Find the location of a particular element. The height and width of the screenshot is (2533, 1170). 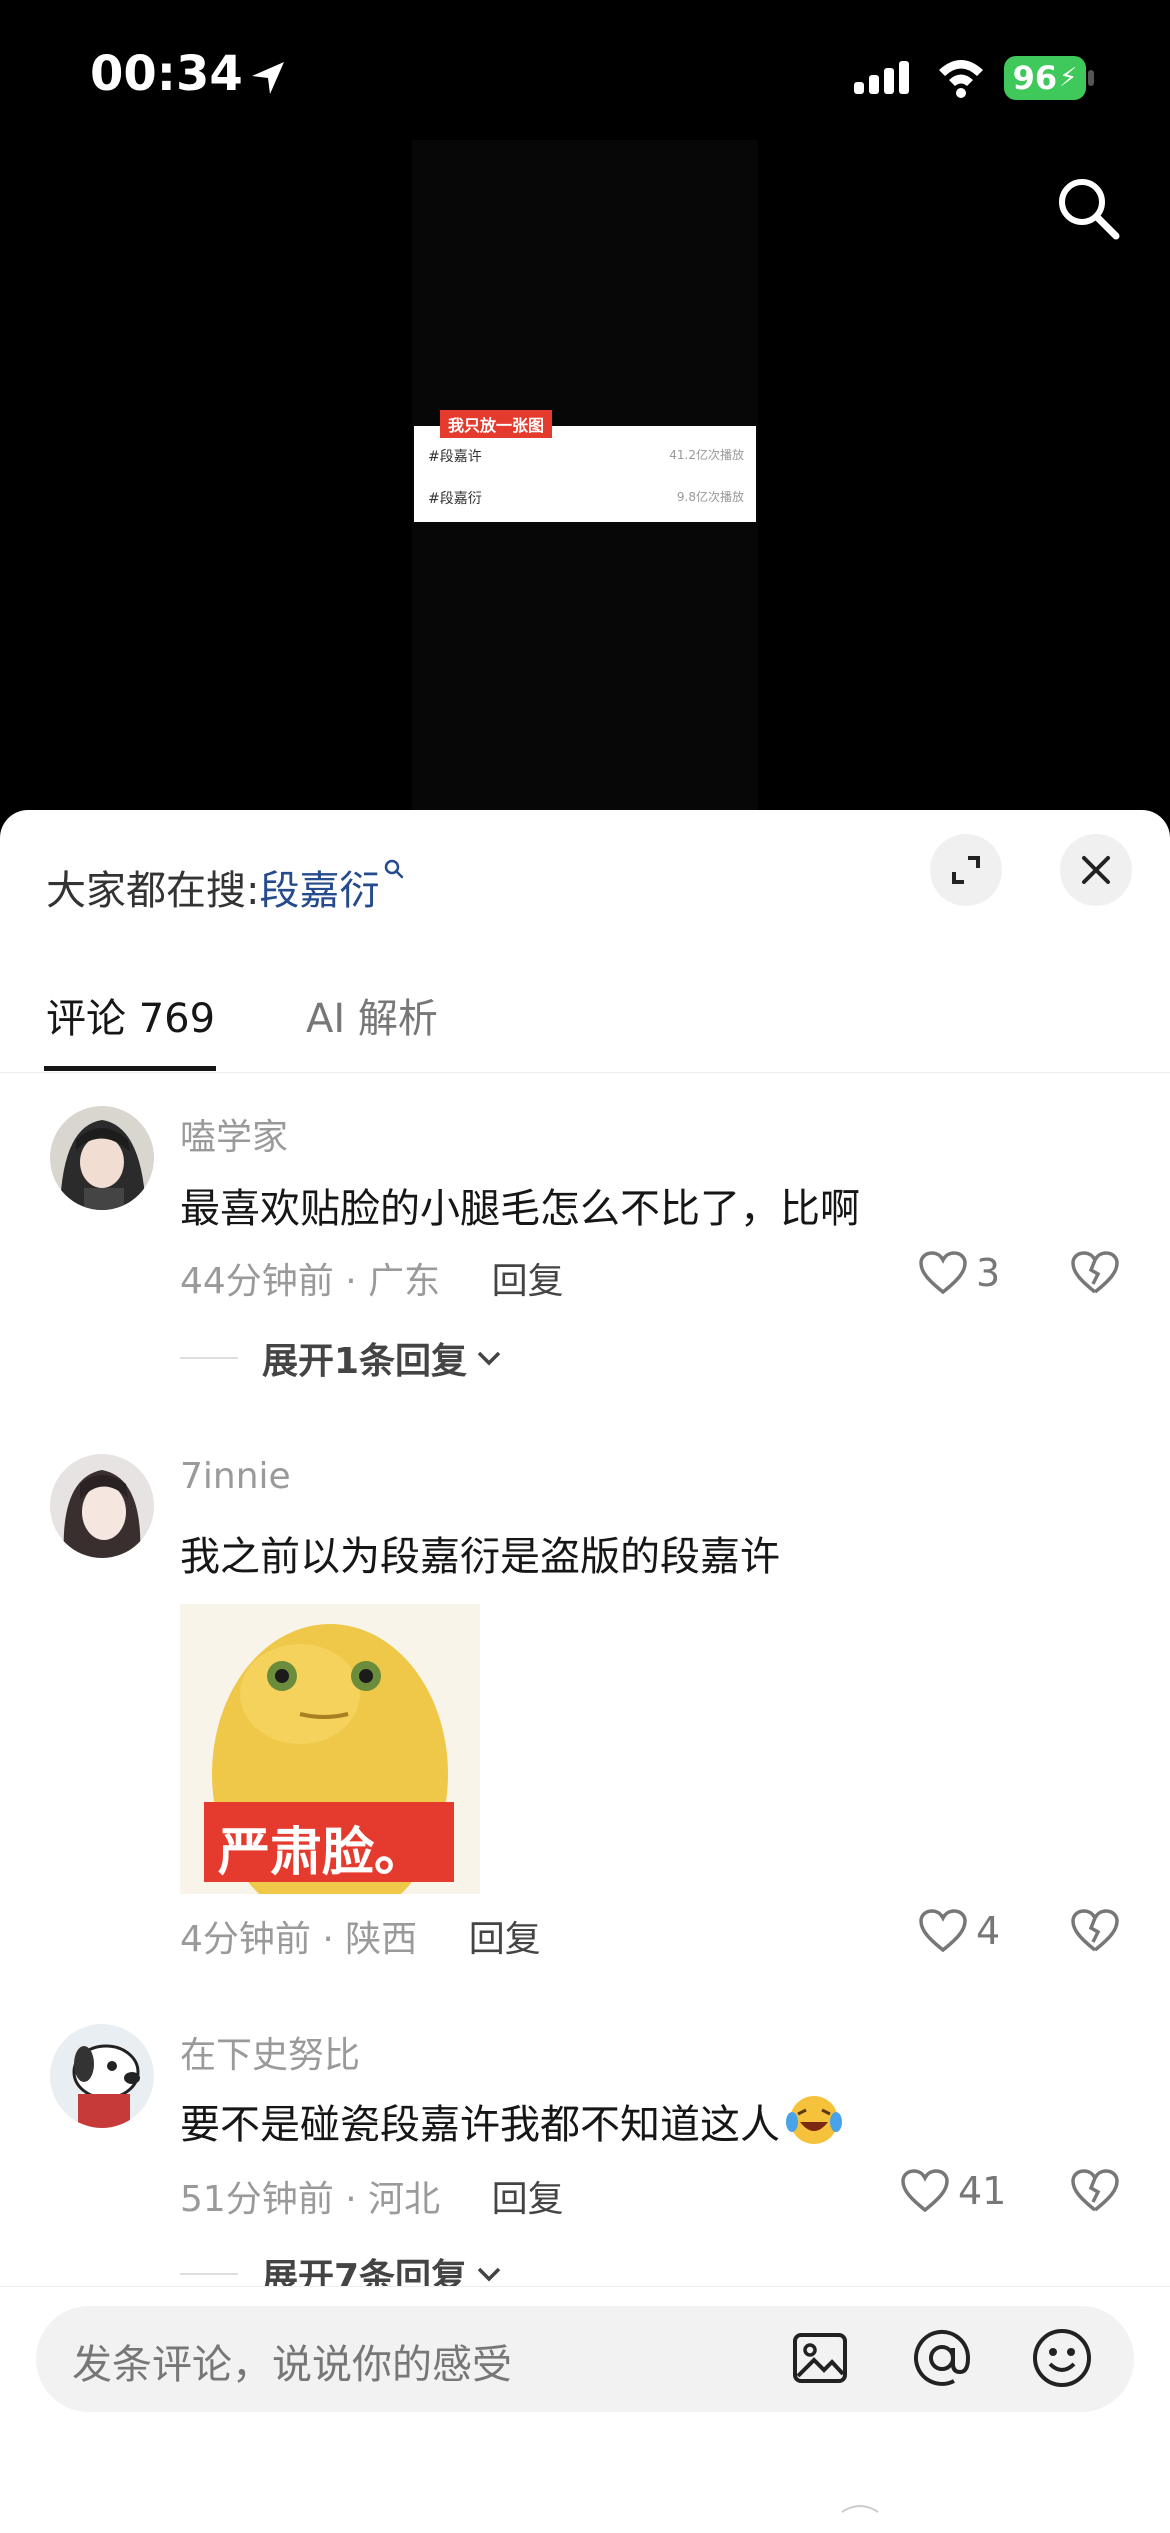

mention-at-icon is located at coordinates (942, 2358).